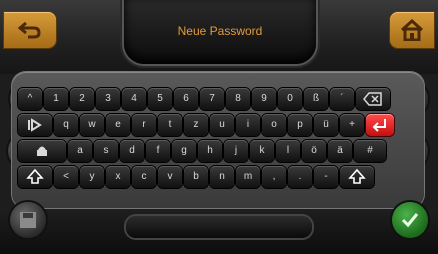 This screenshot has width=438, height=254. What do you see at coordinates (300, 177) in the screenshot?
I see `key-period: .` at bounding box center [300, 177].